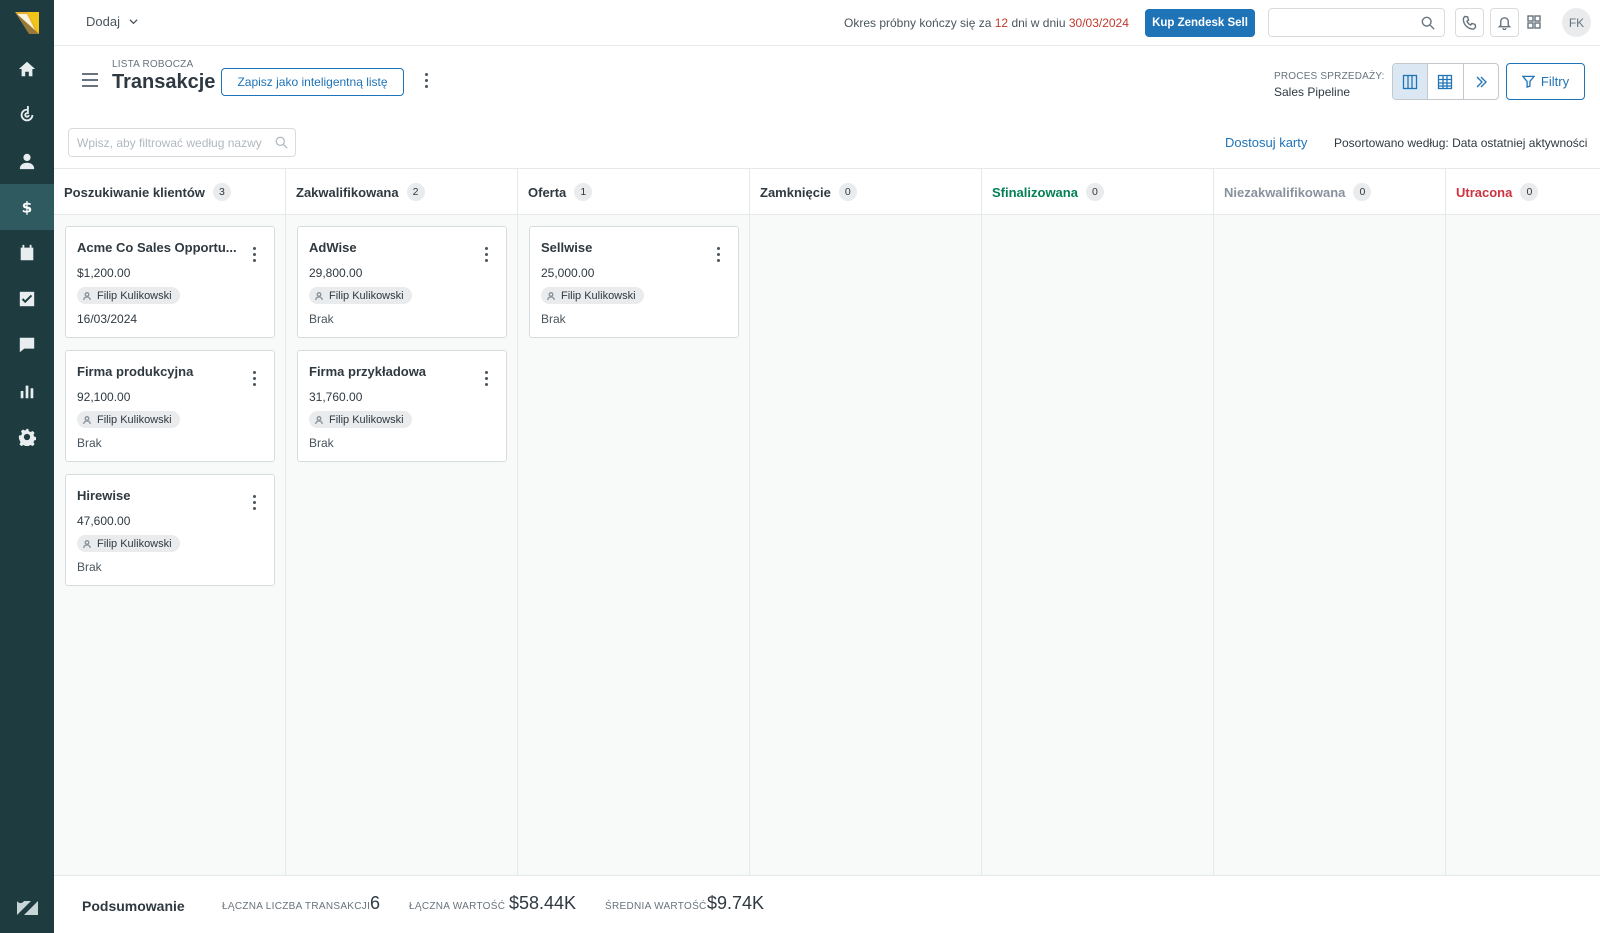 The image size is (1600, 933). I want to click on notifications-button, so click(1504, 22).